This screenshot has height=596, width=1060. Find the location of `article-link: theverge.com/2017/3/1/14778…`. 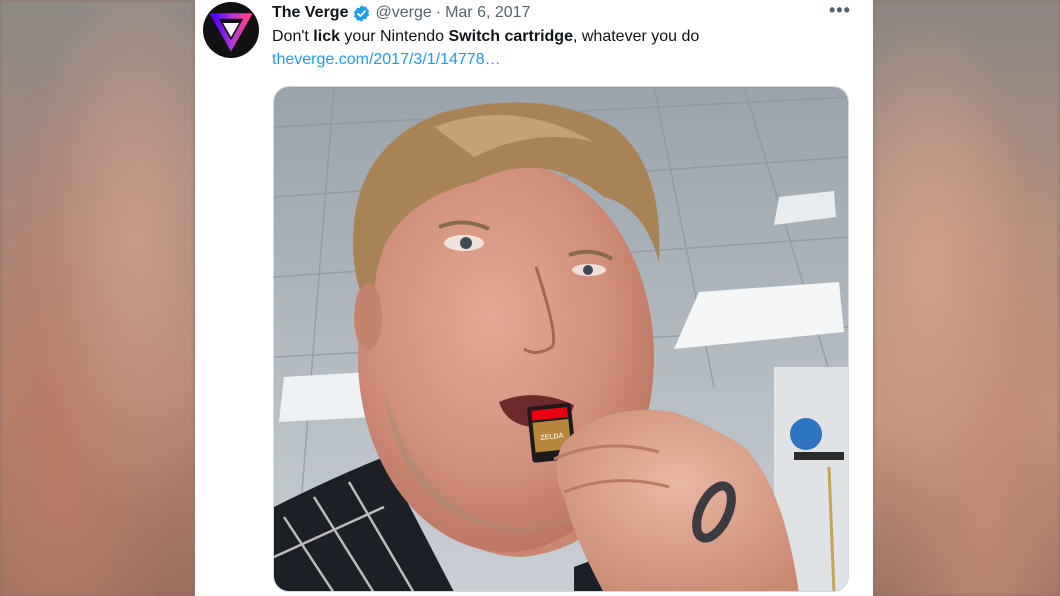

article-link: theverge.com/2017/3/1/14778… is located at coordinates (386, 60).